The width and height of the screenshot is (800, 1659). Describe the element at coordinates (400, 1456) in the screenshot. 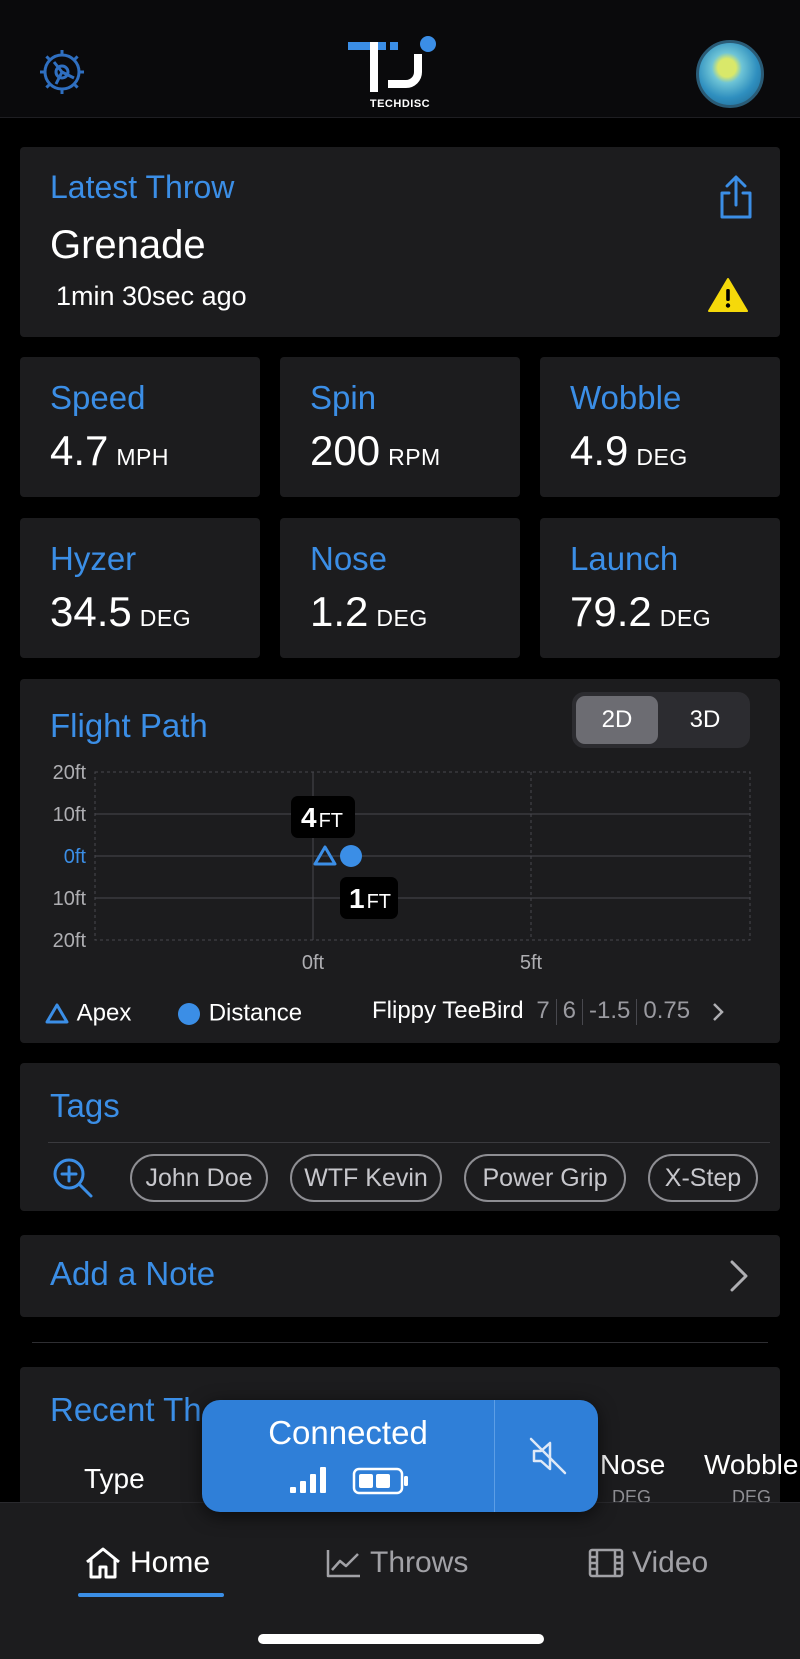

I see `connection-status-pill: Connected` at that location.